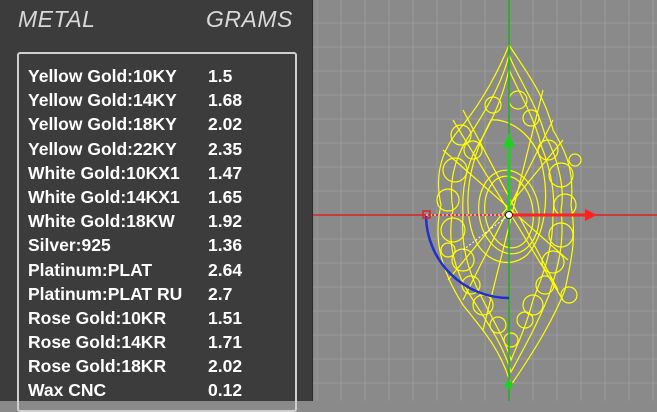 The image size is (657, 412). I want to click on metal-name: Yellow Gold:22KY, so click(102, 148).